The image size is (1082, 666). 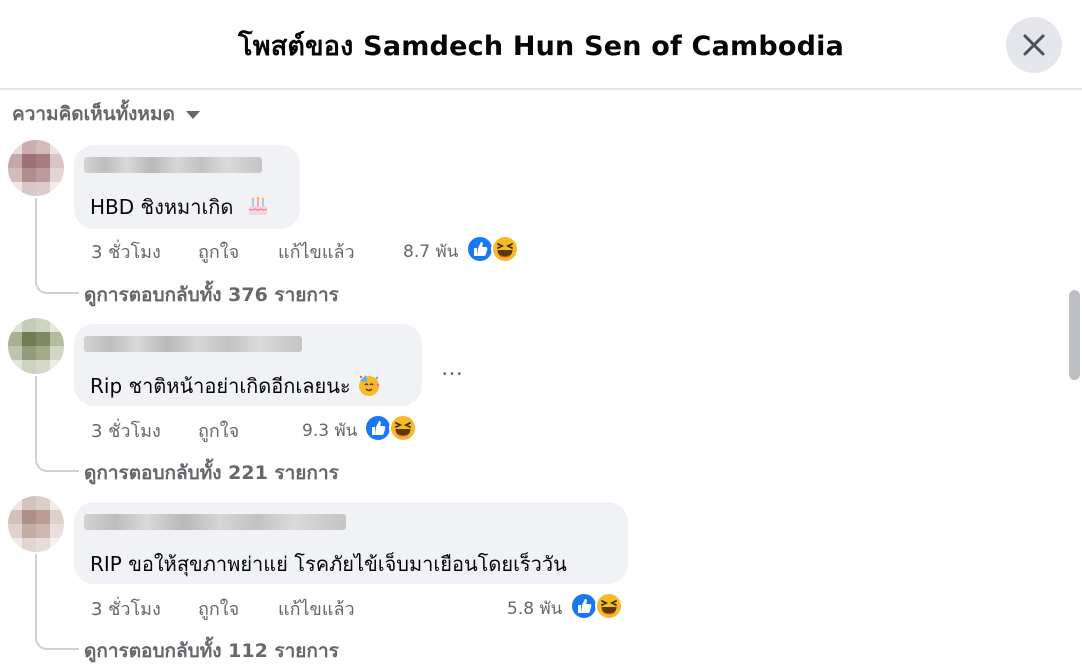 I want to click on view-replies-link: ดูการตอบกลับทั้ง 112 รายการ, so click(x=211, y=651).